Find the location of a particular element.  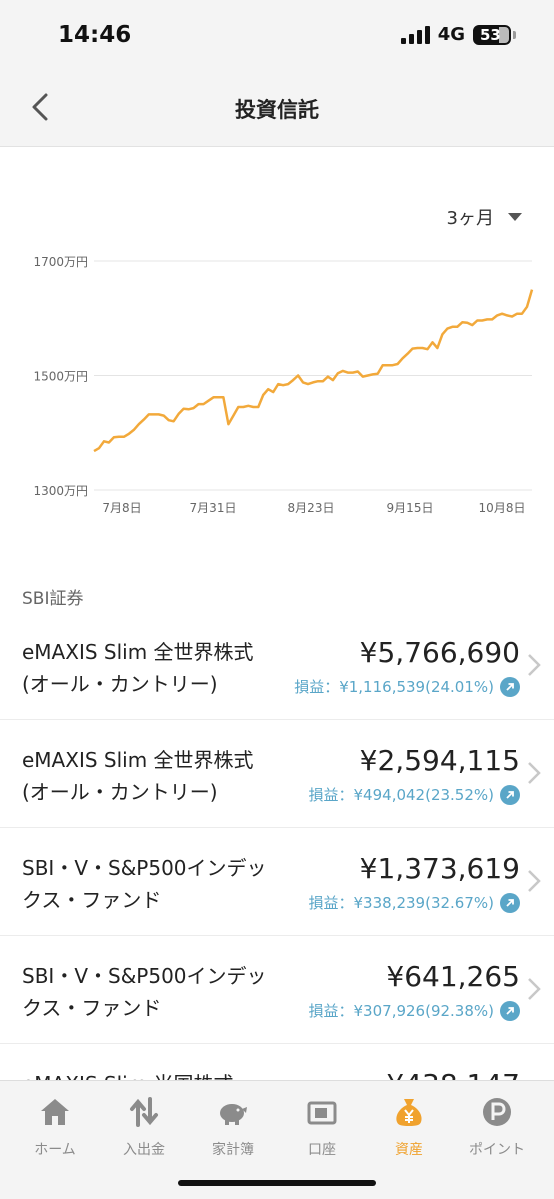

x-tick-label: 8月23日 is located at coordinates (311, 508).